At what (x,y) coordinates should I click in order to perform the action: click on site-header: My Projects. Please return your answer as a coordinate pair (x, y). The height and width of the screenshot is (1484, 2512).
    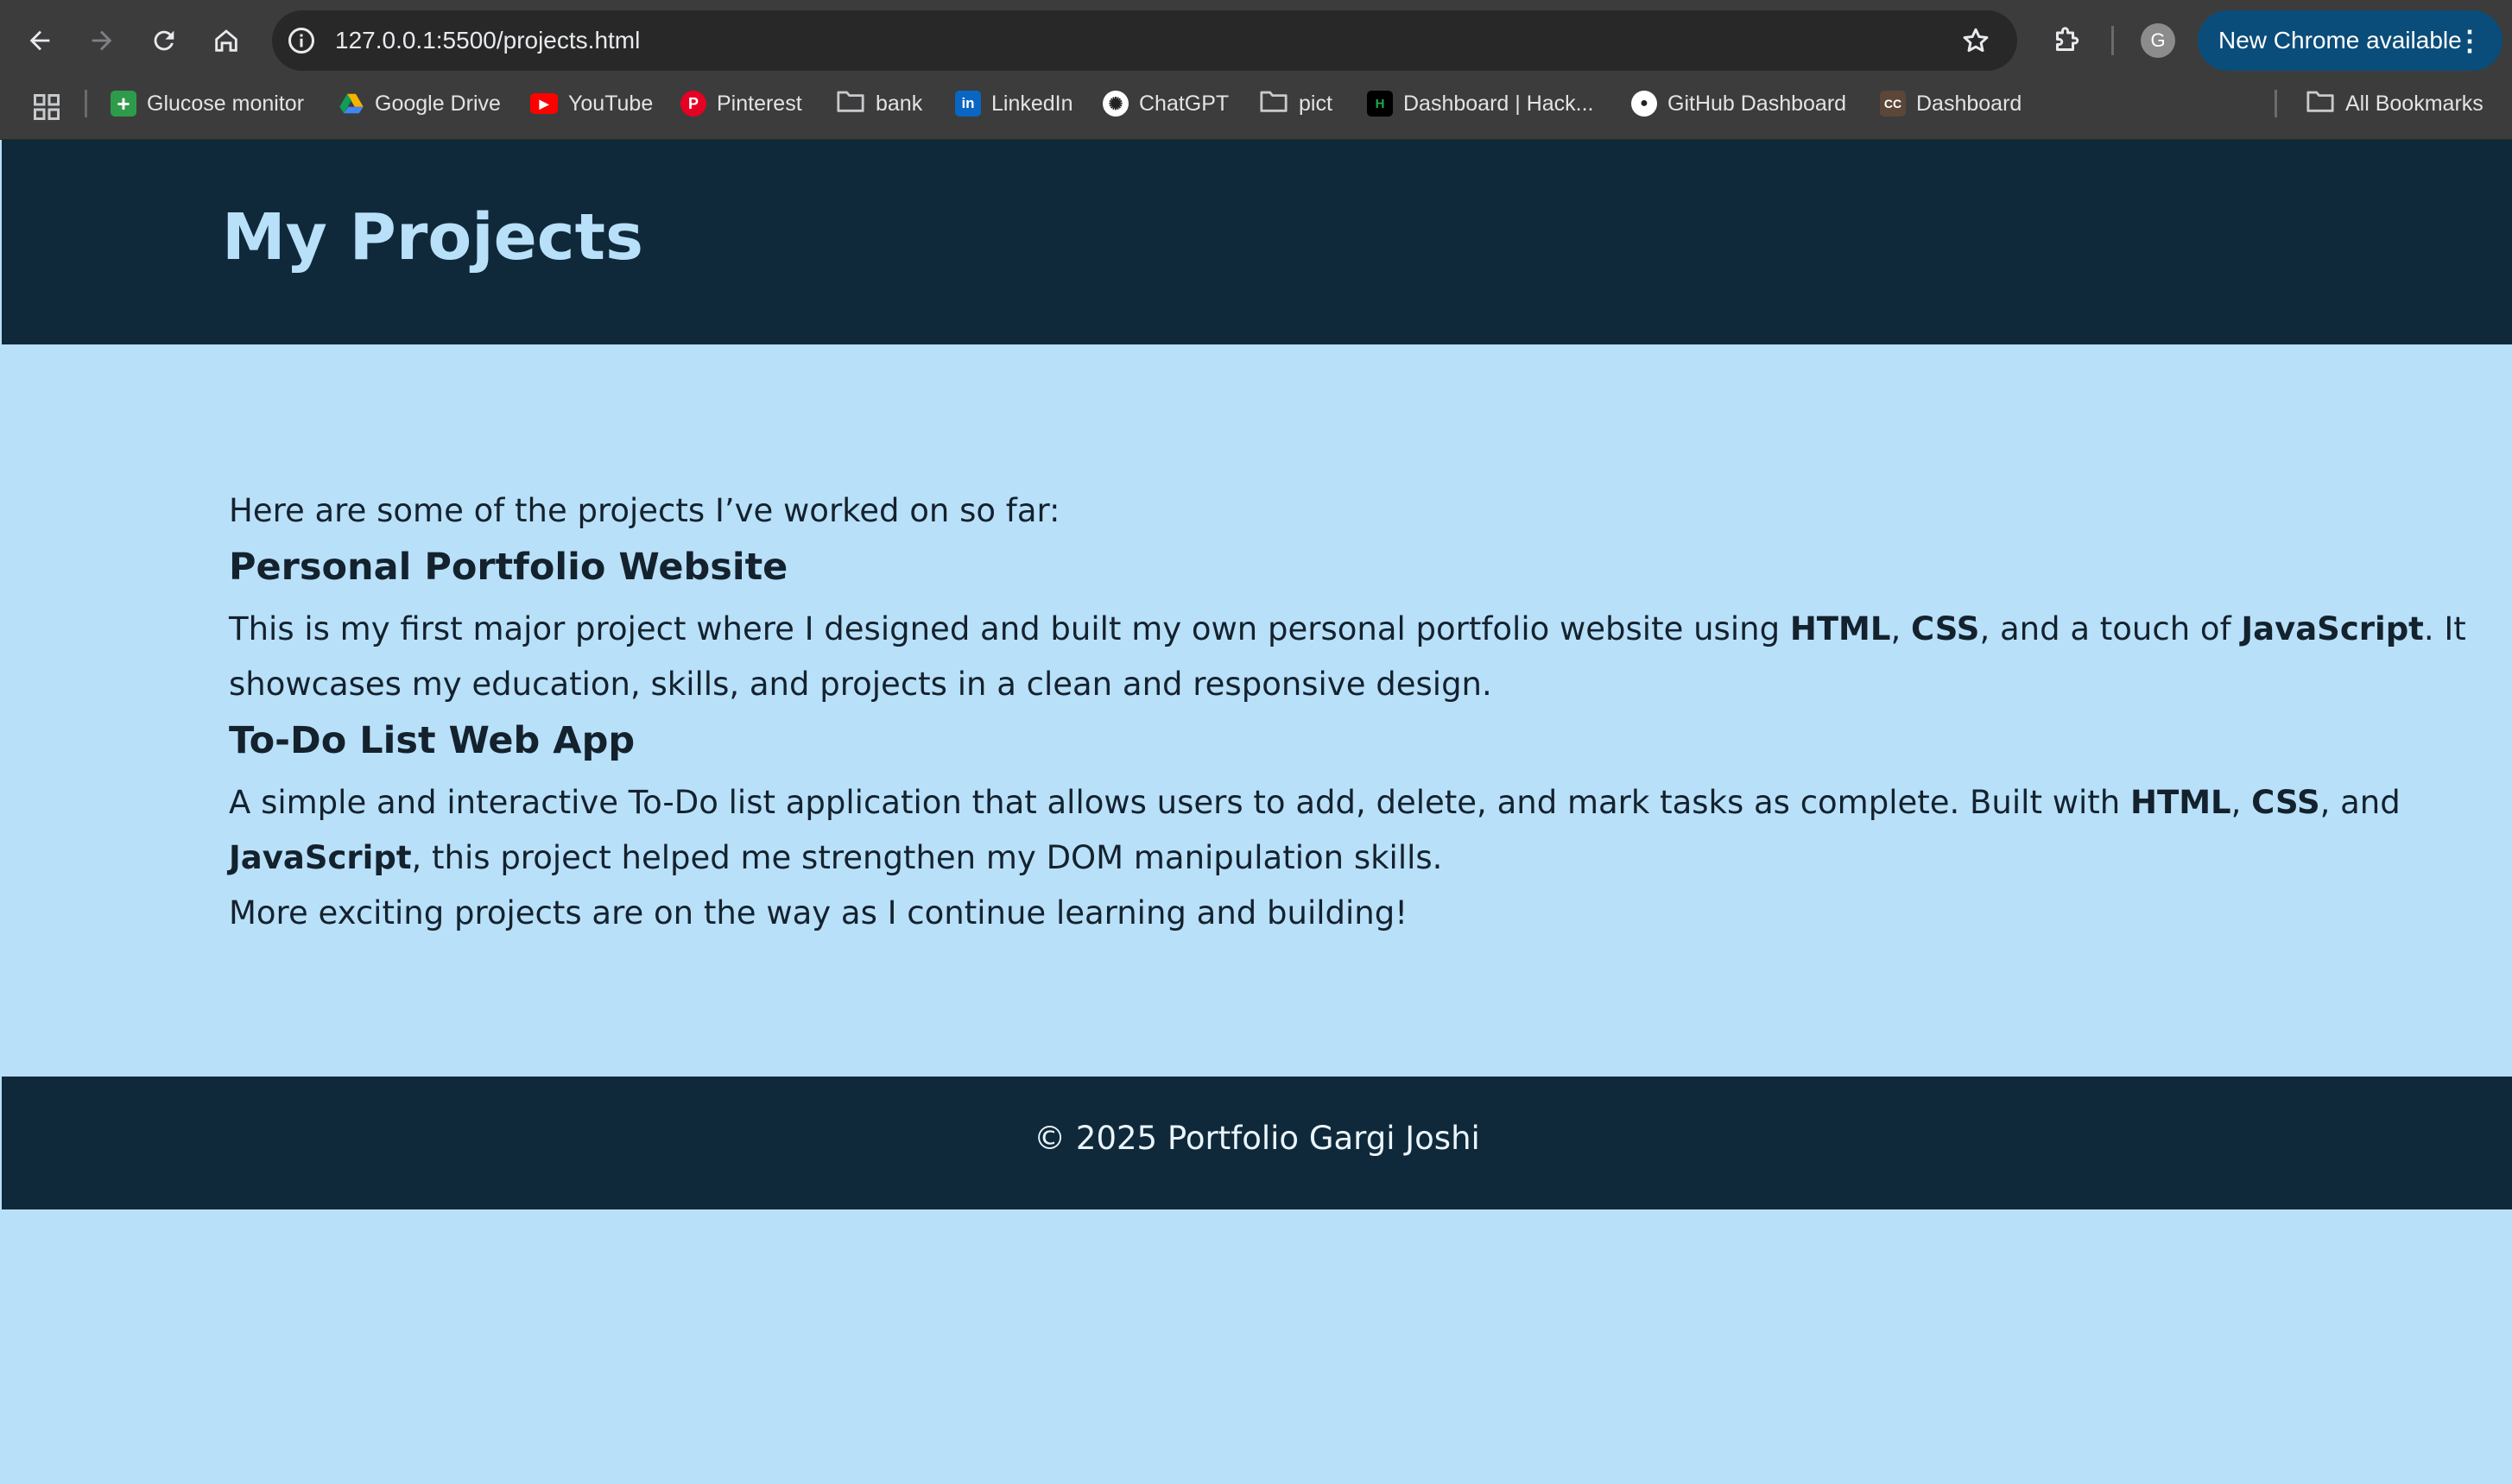
    Looking at the image, I should click on (1257, 242).